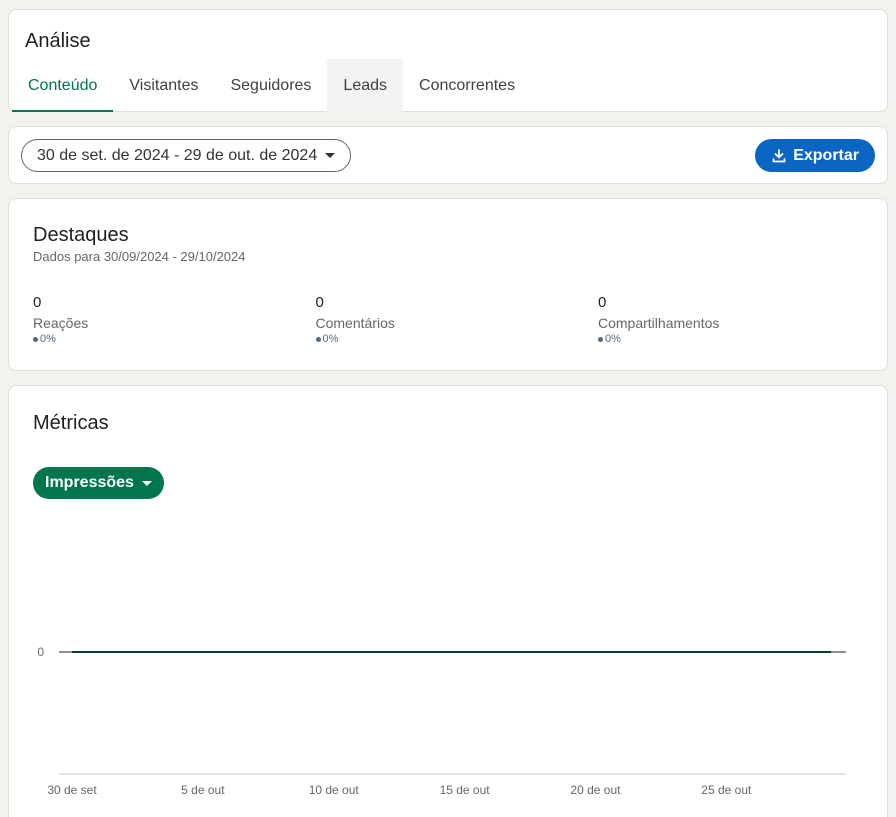 This screenshot has width=896, height=817. Describe the element at coordinates (163, 85) in the screenshot. I see `tab-visitors: Visitantes` at that location.